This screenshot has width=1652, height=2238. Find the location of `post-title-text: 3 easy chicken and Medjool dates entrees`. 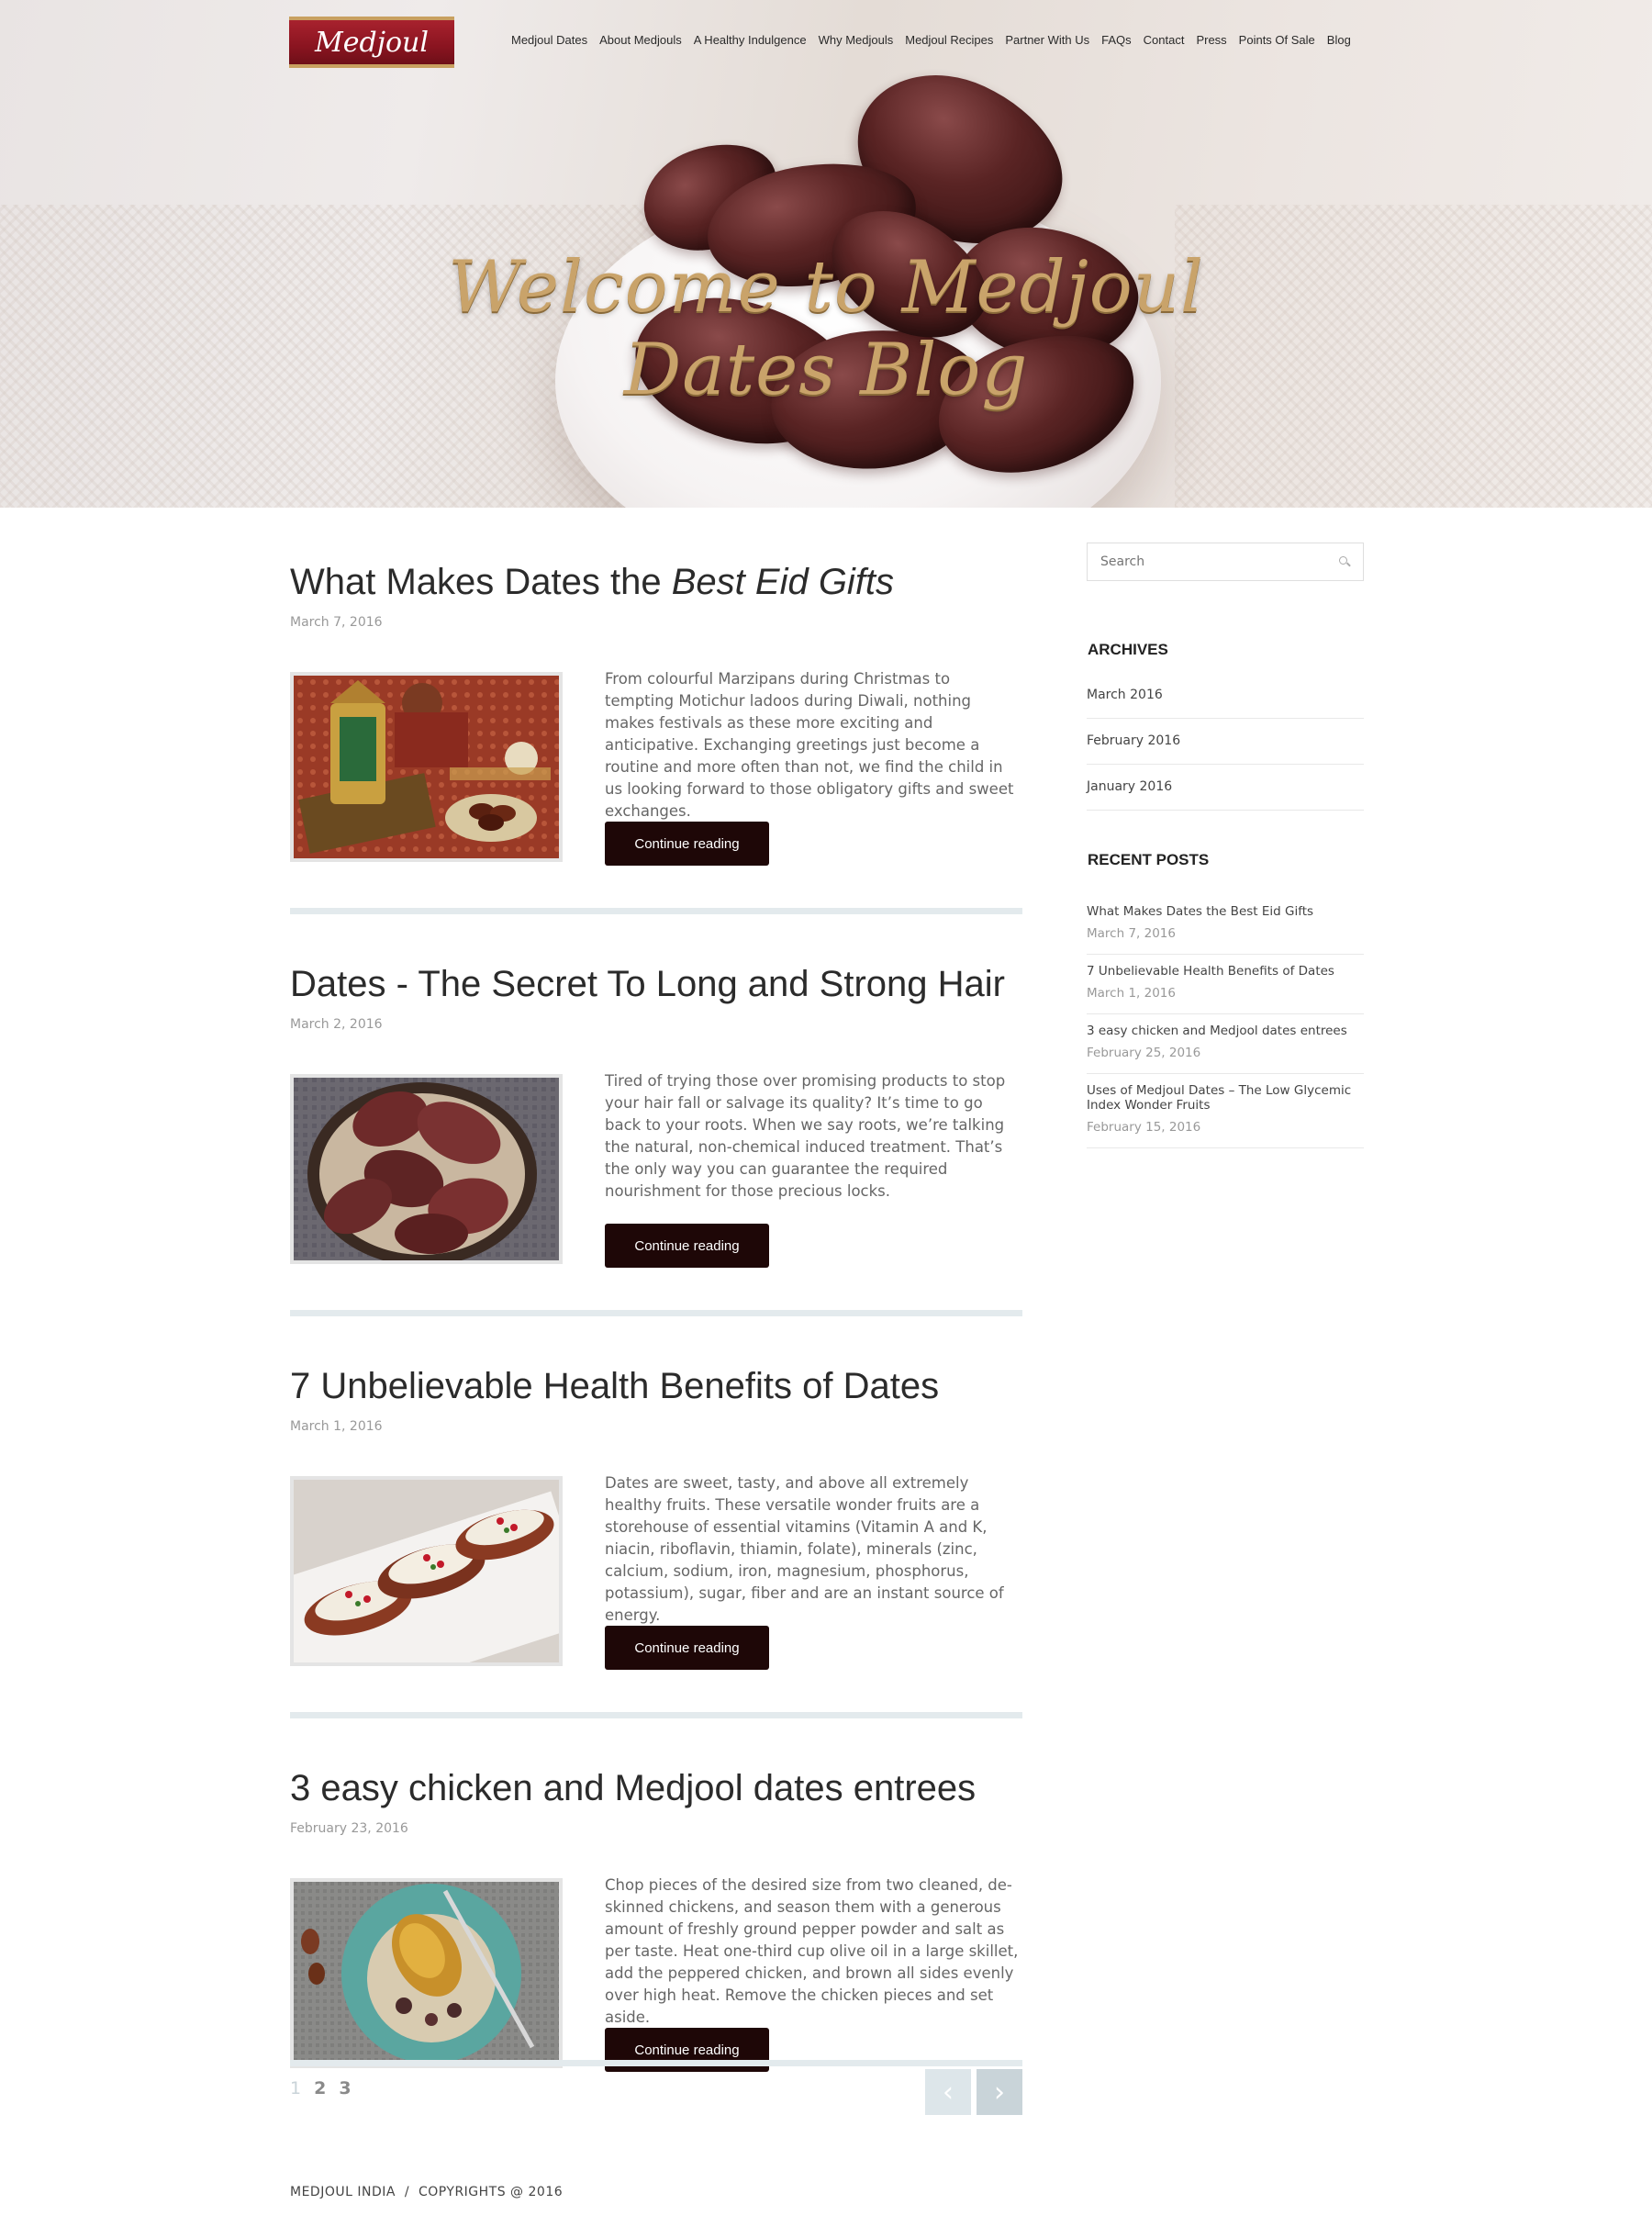

post-title-text: 3 easy chicken and Medjool dates entrees is located at coordinates (634, 1788).